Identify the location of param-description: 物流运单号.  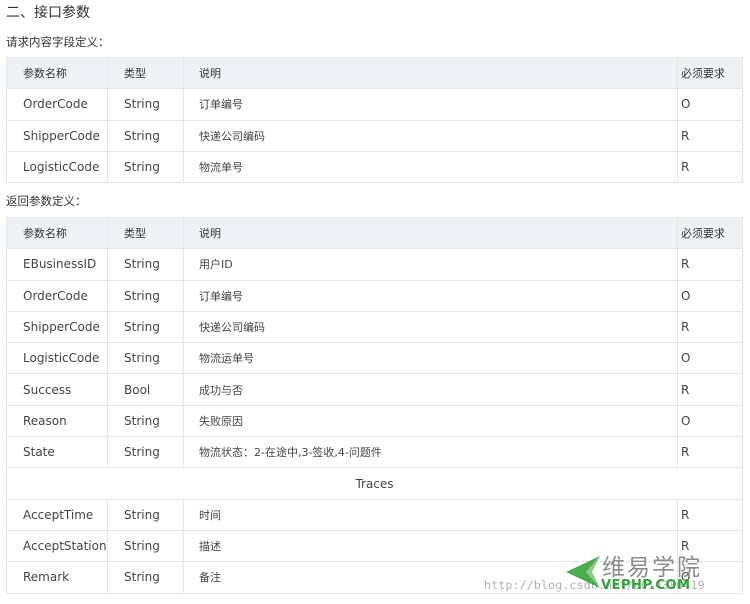
(430, 358).